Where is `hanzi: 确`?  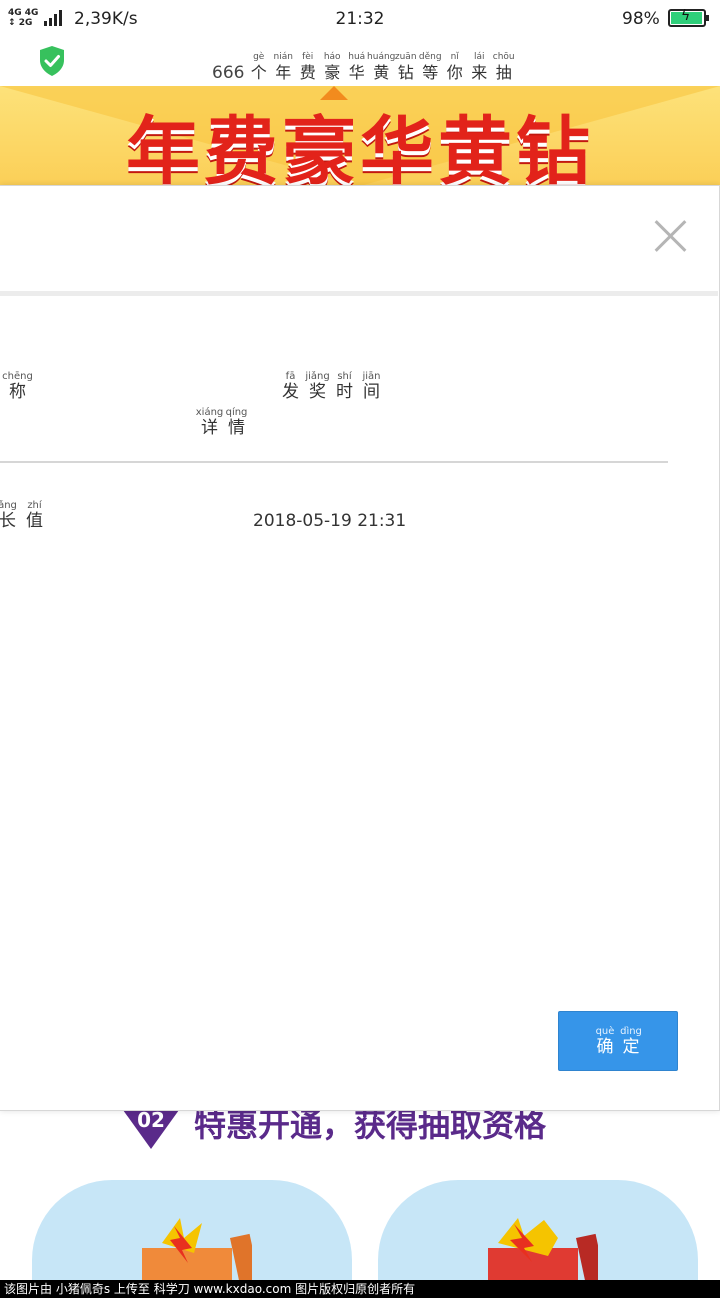 hanzi: 确 is located at coordinates (605, 1046).